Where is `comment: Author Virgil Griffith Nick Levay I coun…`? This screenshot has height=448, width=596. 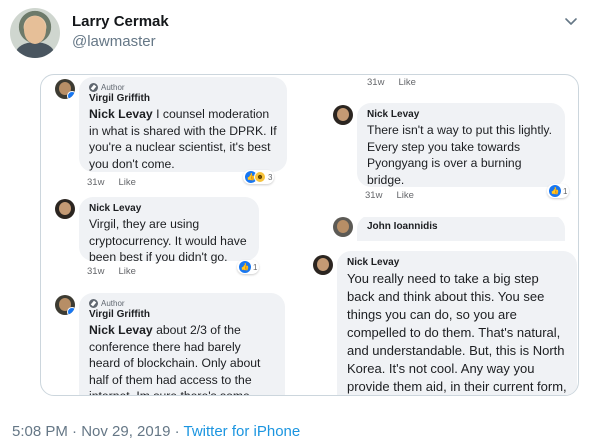 comment: Author Virgil Griffith Nick Levay I coun… is located at coordinates (186, 133).